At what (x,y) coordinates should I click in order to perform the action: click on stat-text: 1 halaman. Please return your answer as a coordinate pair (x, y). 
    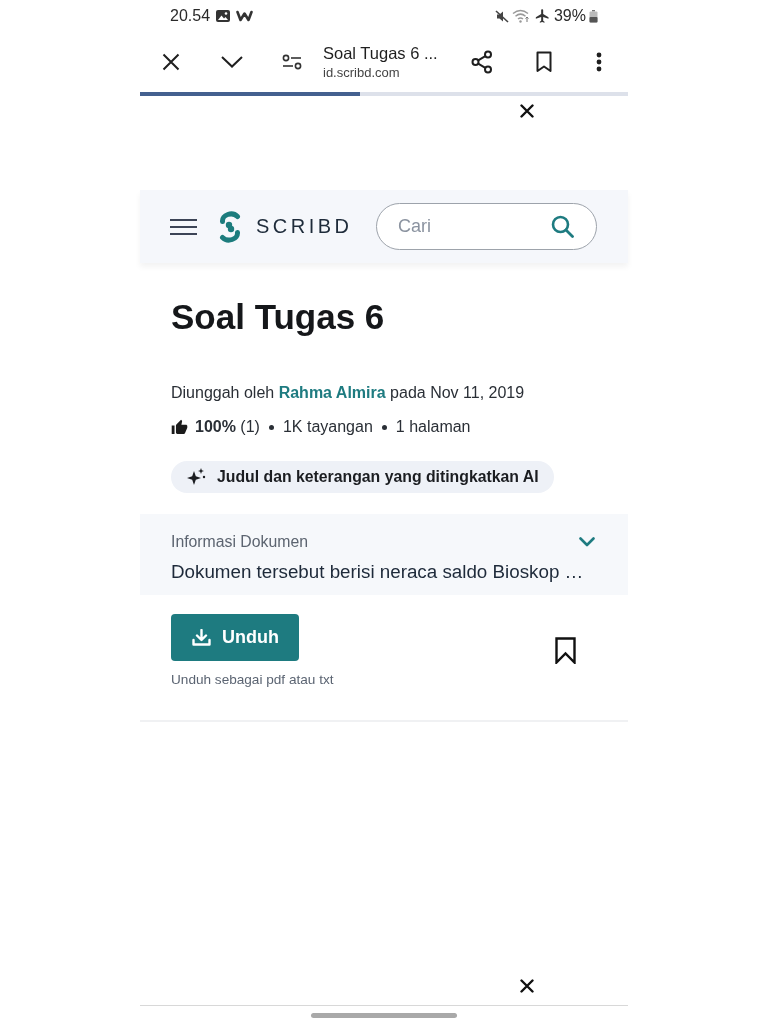
    Looking at the image, I should click on (433, 427).